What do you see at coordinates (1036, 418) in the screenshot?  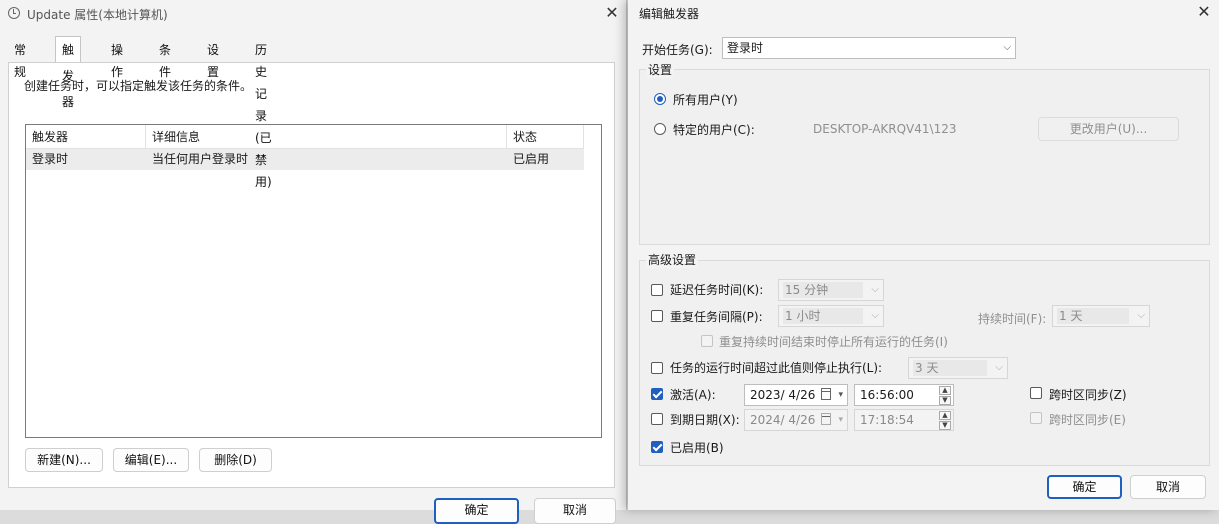 I see `sync-timezone-expire-checkbox` at bounding box center [1036, 418].